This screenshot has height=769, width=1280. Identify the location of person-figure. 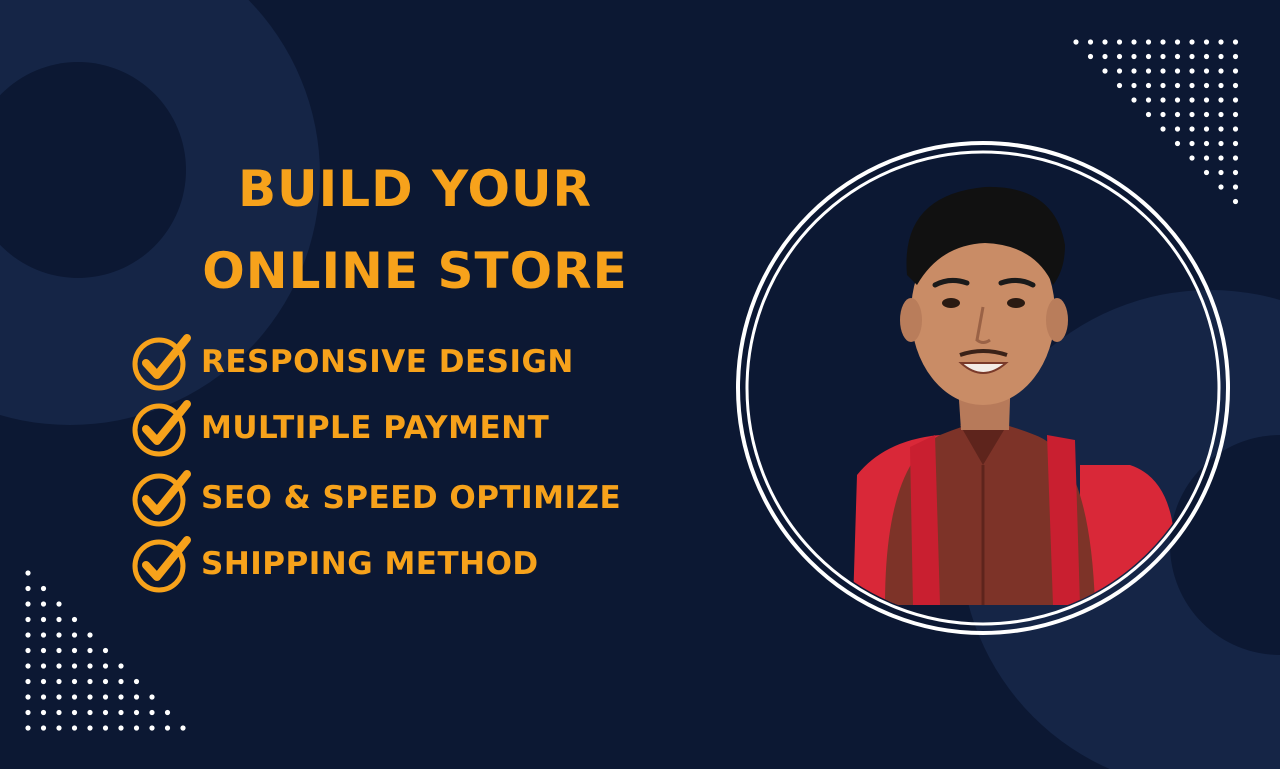
(1014, 395).